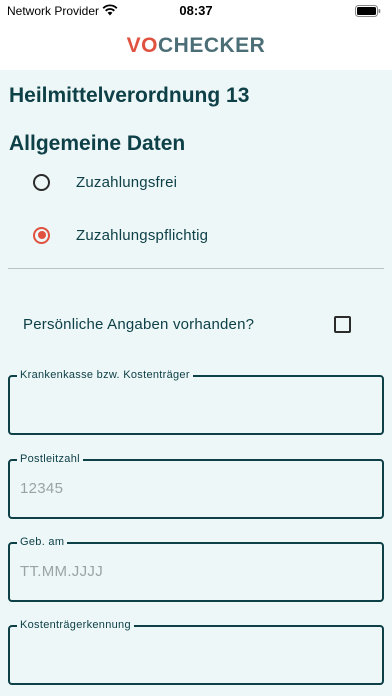 The width and height of the screenshot is (392, 696). What do you see at coordinates (342, 324) in the screenshot?
I see `personal-data-checkbox` at bounding box center [342, 324].